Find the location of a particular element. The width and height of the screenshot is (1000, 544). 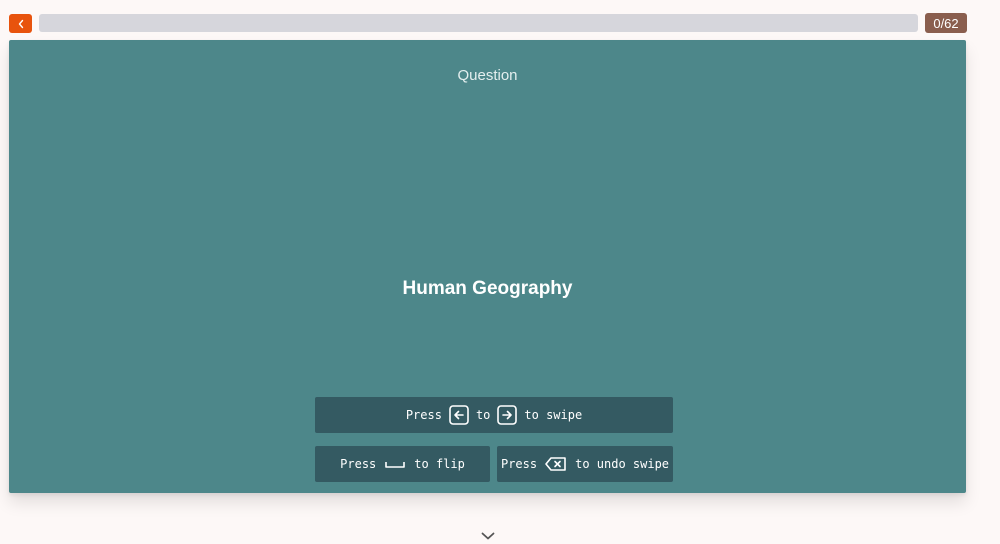

swipe-hint-action: to swipe is located at coordinates (553, 415).